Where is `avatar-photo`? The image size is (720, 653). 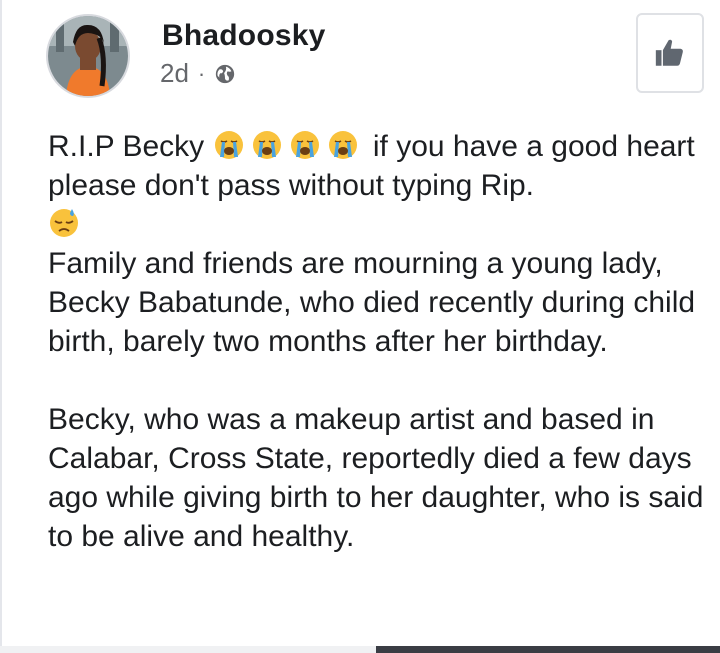
avatar-photo is located at coordinates (88, 56).